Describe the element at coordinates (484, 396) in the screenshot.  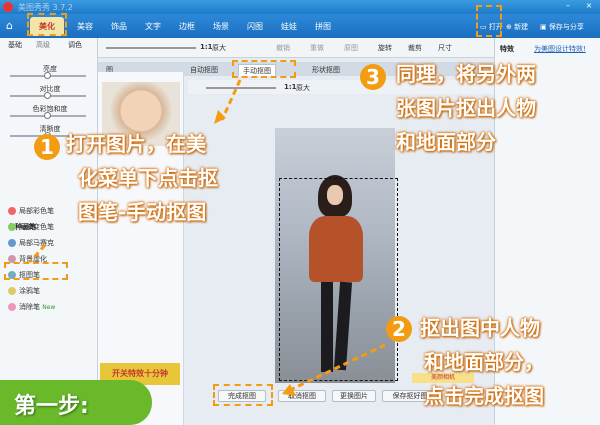
I see `step-2-line-3: 点击完成抠图` at that location.